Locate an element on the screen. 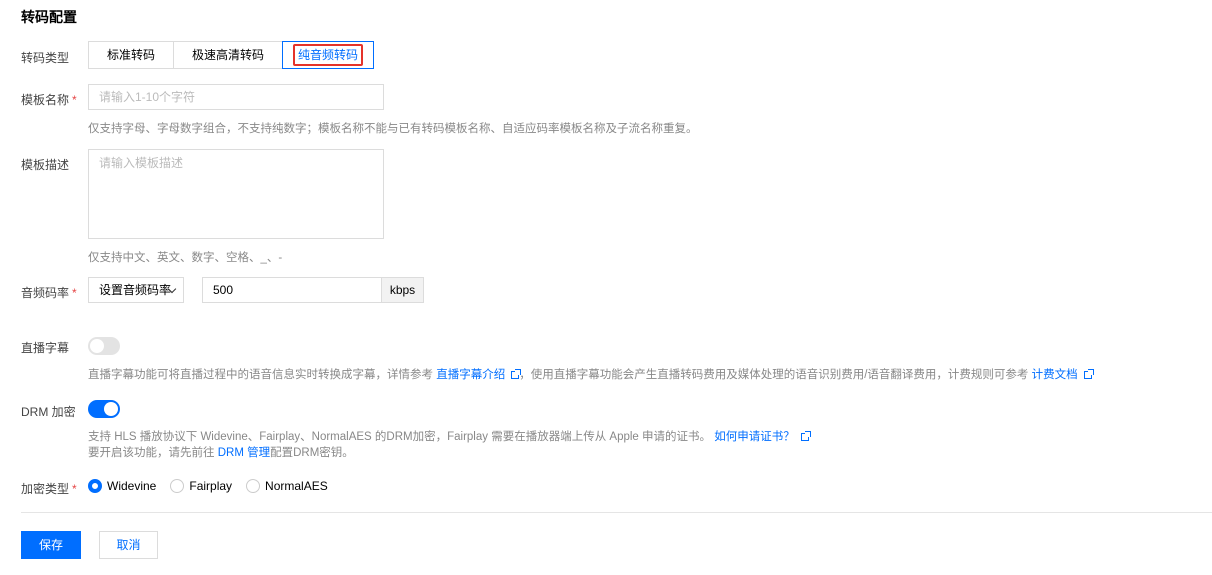  radio-fairplay: Fairplay is located at coordinates (201, 486).